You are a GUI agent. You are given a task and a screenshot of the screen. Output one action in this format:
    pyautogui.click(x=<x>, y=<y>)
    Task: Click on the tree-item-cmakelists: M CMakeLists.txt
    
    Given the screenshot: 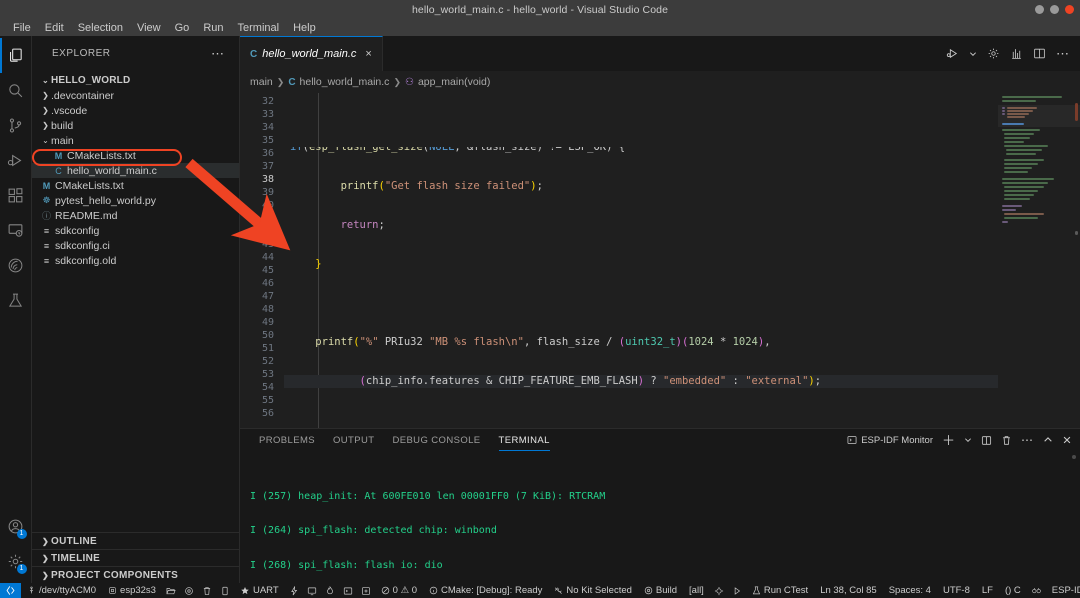 What is the action you would take?
    pyautogui.click(x=135, y=185)
    